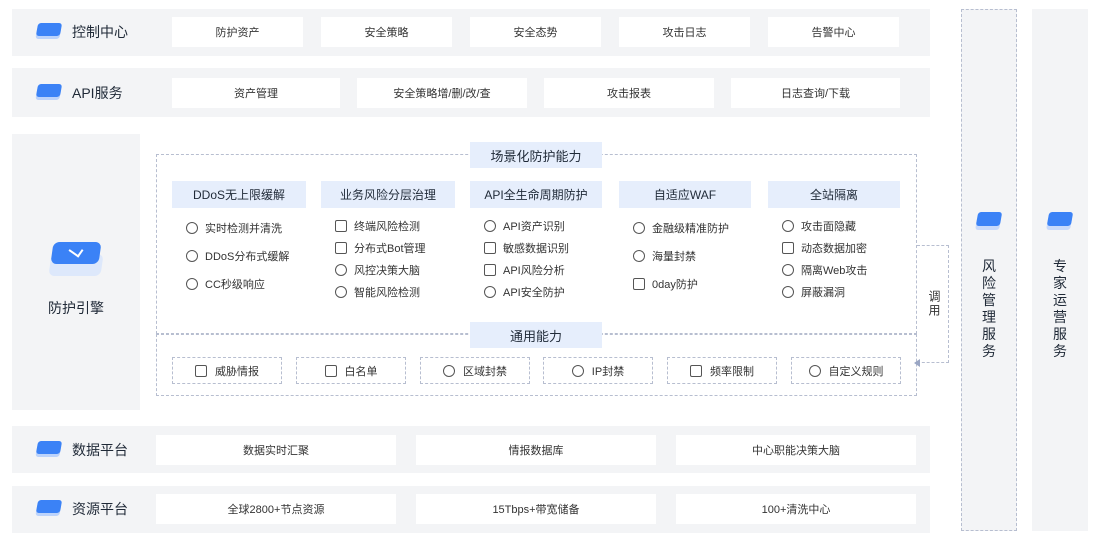  Describe the element at coordinates (684, 32) in the screenshot. I see `control-item-attack-log: 攻击日志` at that location.